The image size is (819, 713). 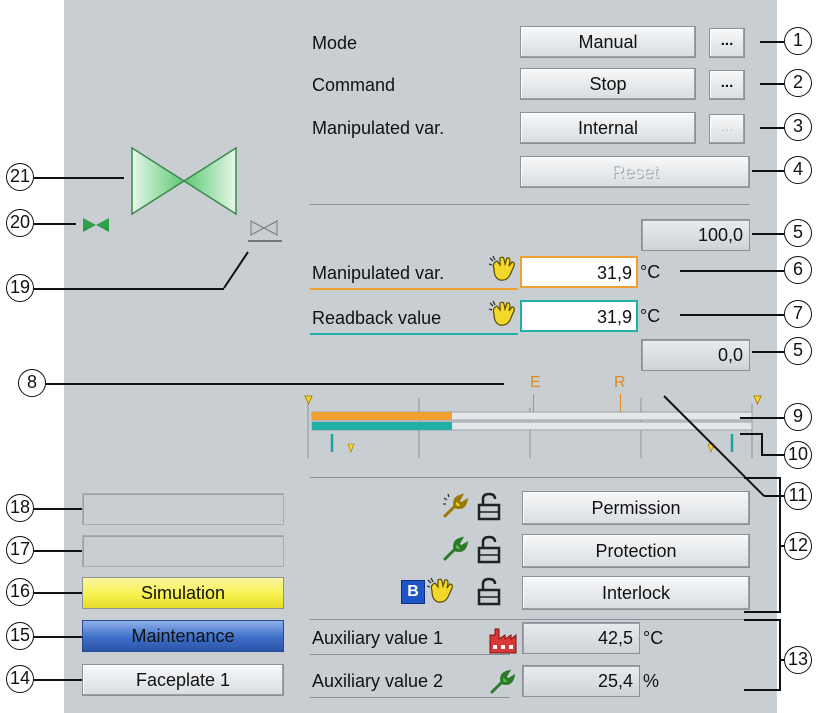 What do you see at coordinates (20, 177) in the screenshot?
I see `callout-21: 21` at bounding box center [20, 177].